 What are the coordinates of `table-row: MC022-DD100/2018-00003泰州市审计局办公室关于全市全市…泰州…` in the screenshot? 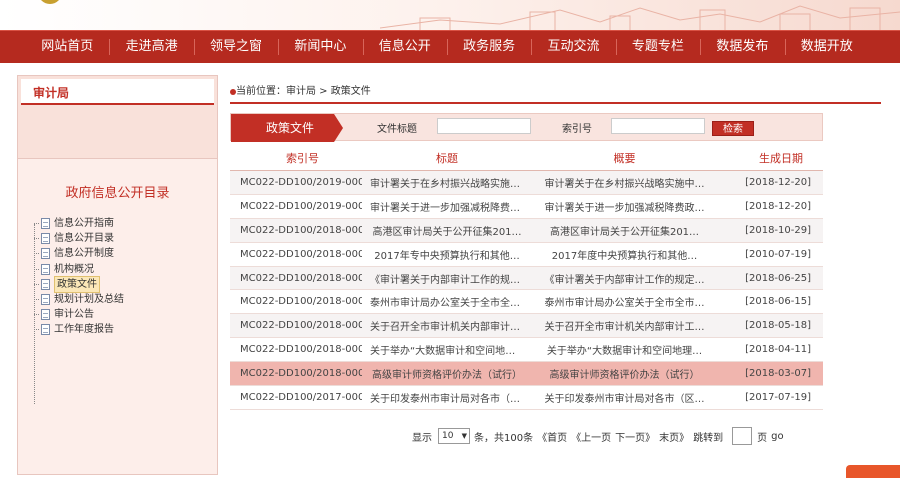 It's located at (526, 302).